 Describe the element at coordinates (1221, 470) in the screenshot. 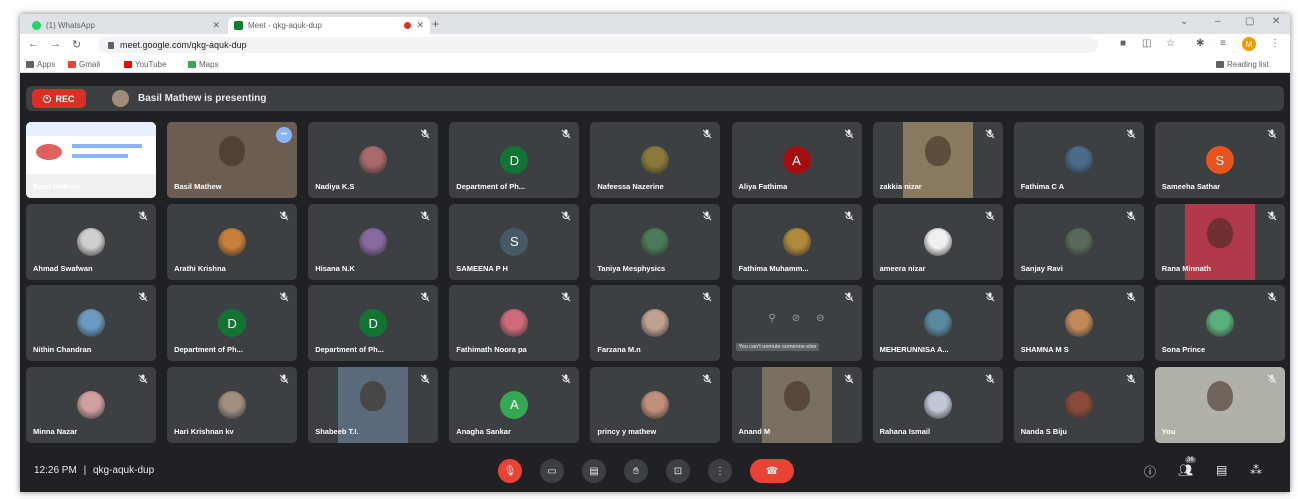

I see `chat-icon: ▤` at that location.